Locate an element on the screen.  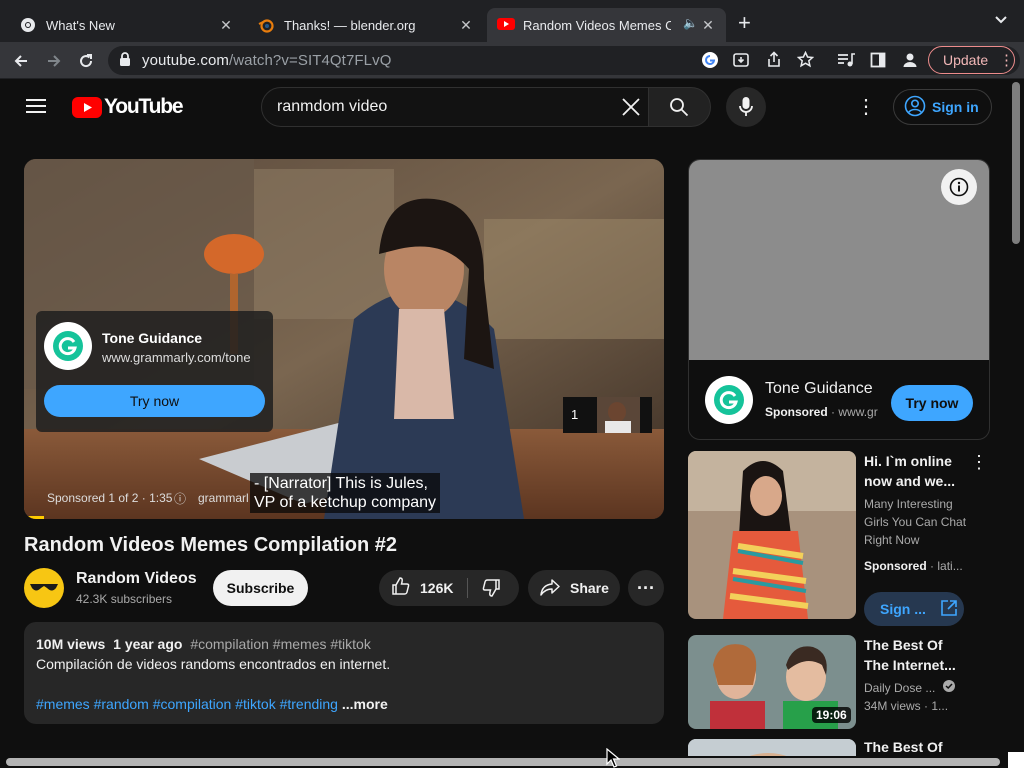
ad-cta-label: Try now is located at coordinates (154, 401).